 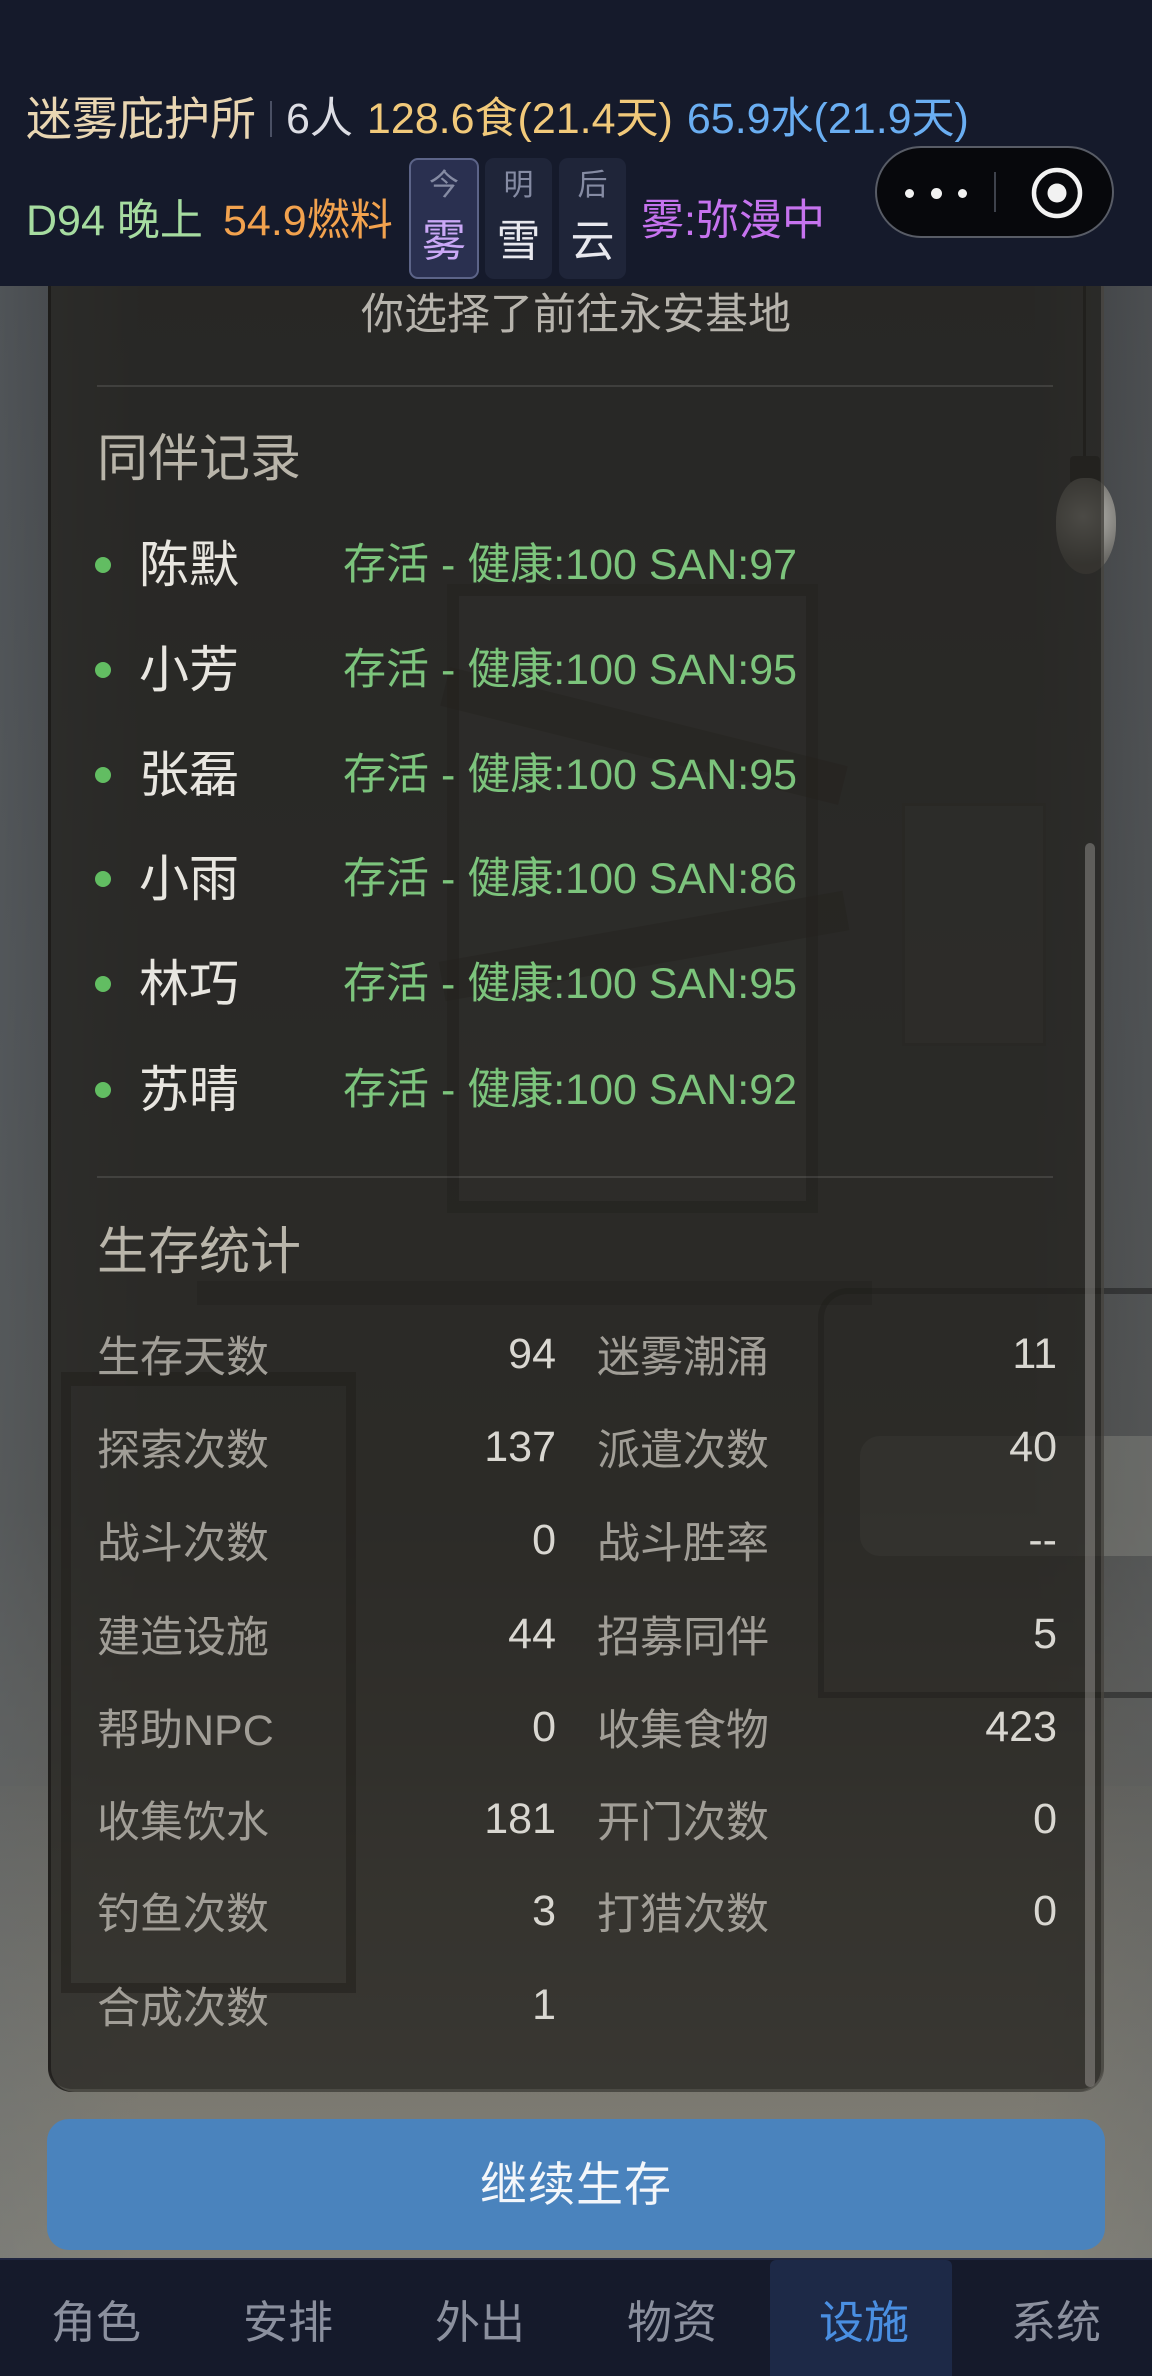 I want to click on companion-row: 小芳 存活 - 健康:100 SAN:95, so click(x=576, y=670).